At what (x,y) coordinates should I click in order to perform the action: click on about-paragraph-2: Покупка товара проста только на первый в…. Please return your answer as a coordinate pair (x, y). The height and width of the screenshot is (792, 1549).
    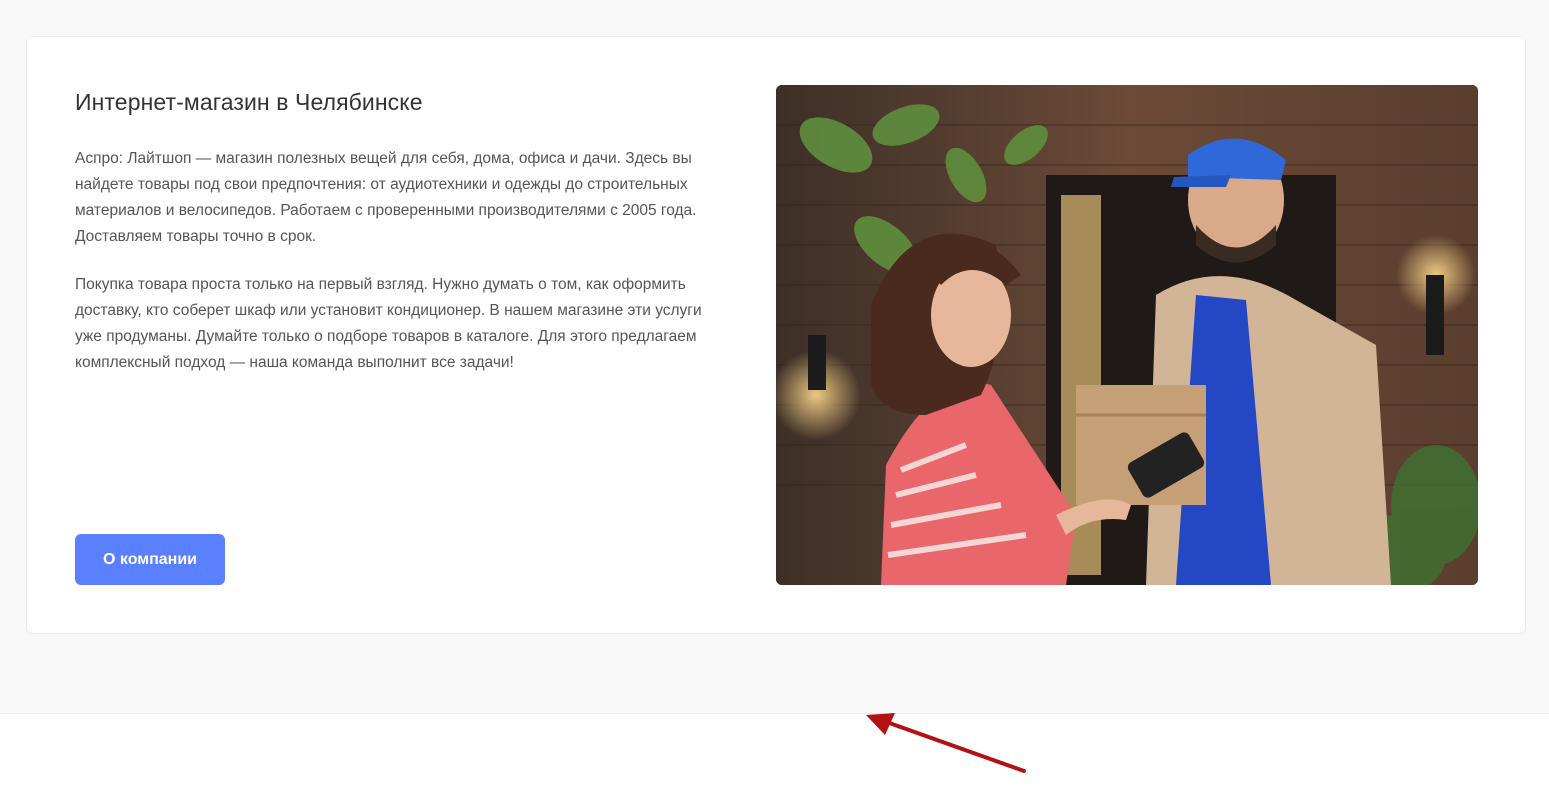
    Looking at the image, I should click on (388, 323).